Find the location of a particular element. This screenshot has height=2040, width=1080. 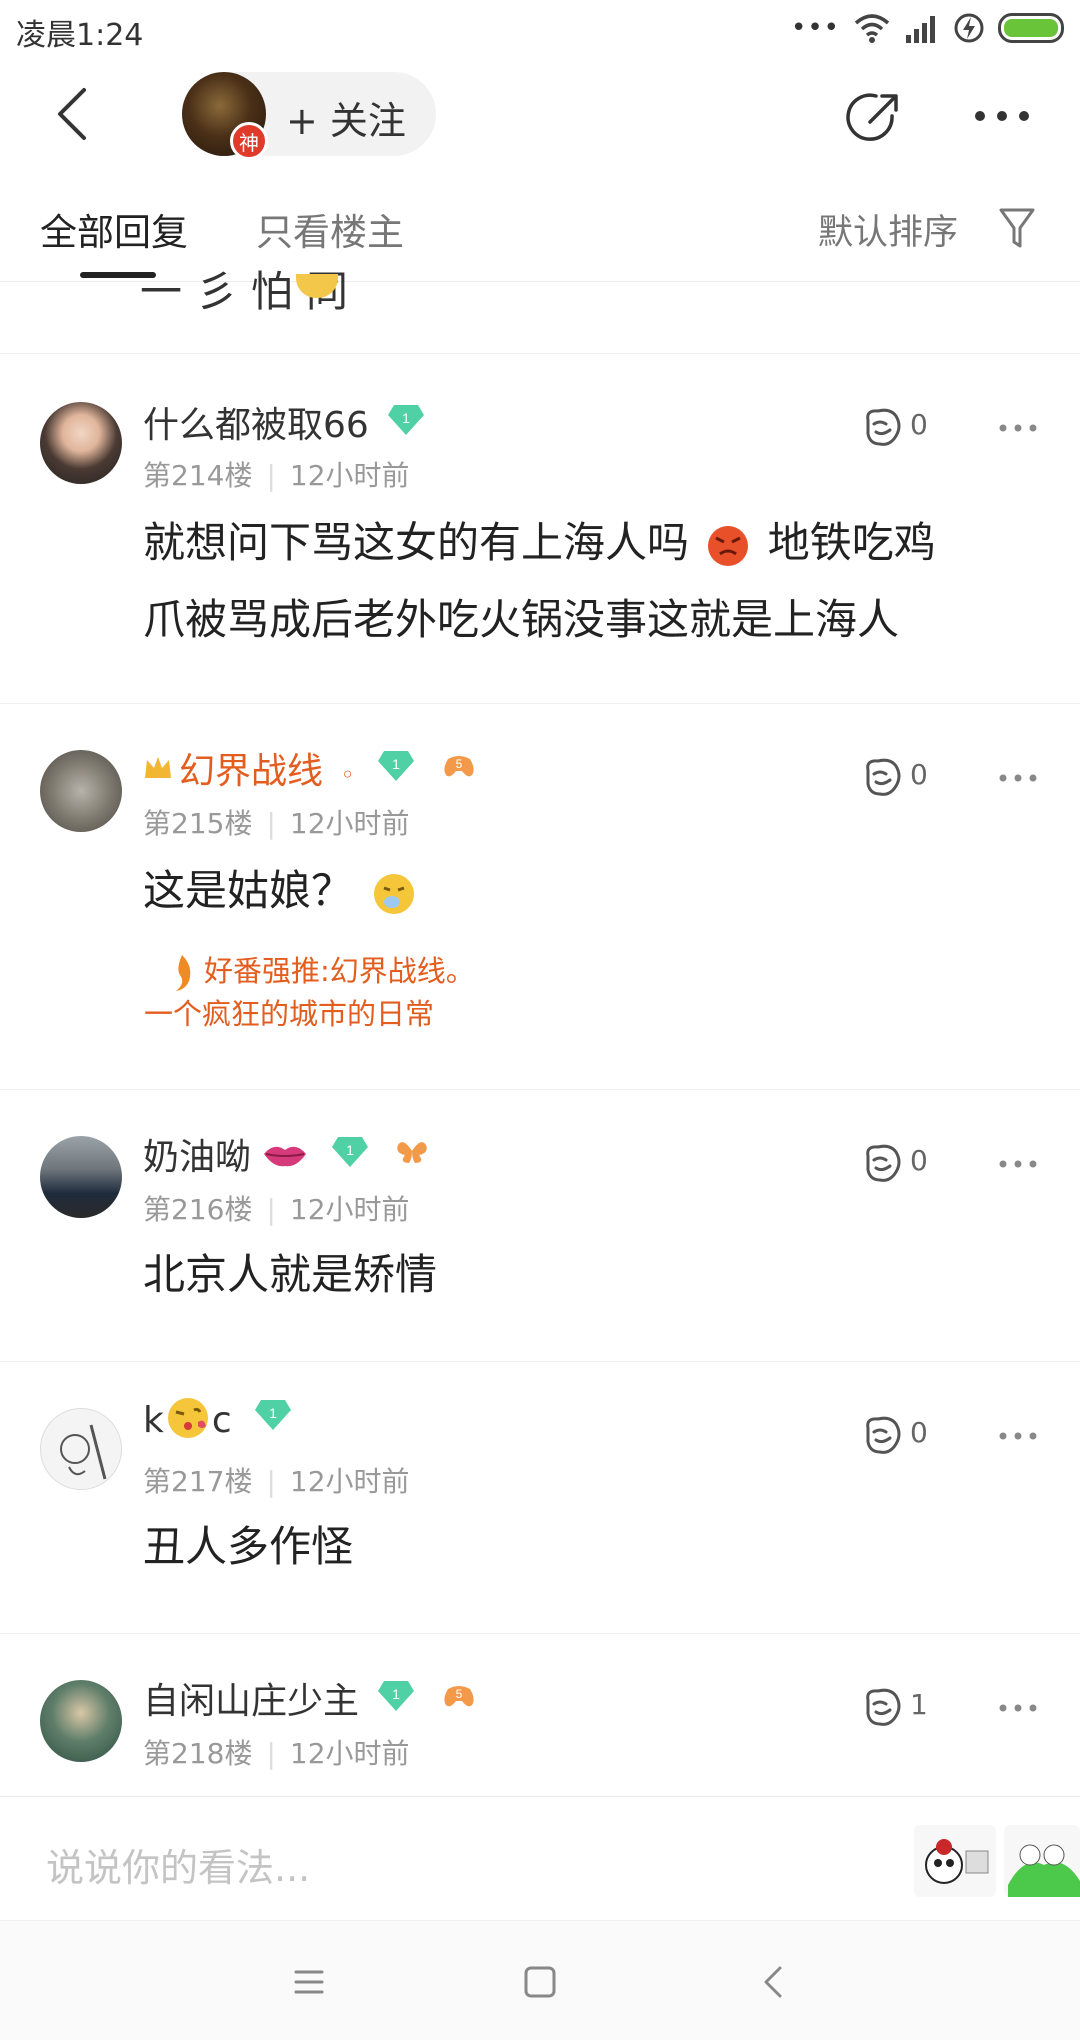

promo-text-line: 好番强推:幻界战线。 is located at coordinates (339, 971).